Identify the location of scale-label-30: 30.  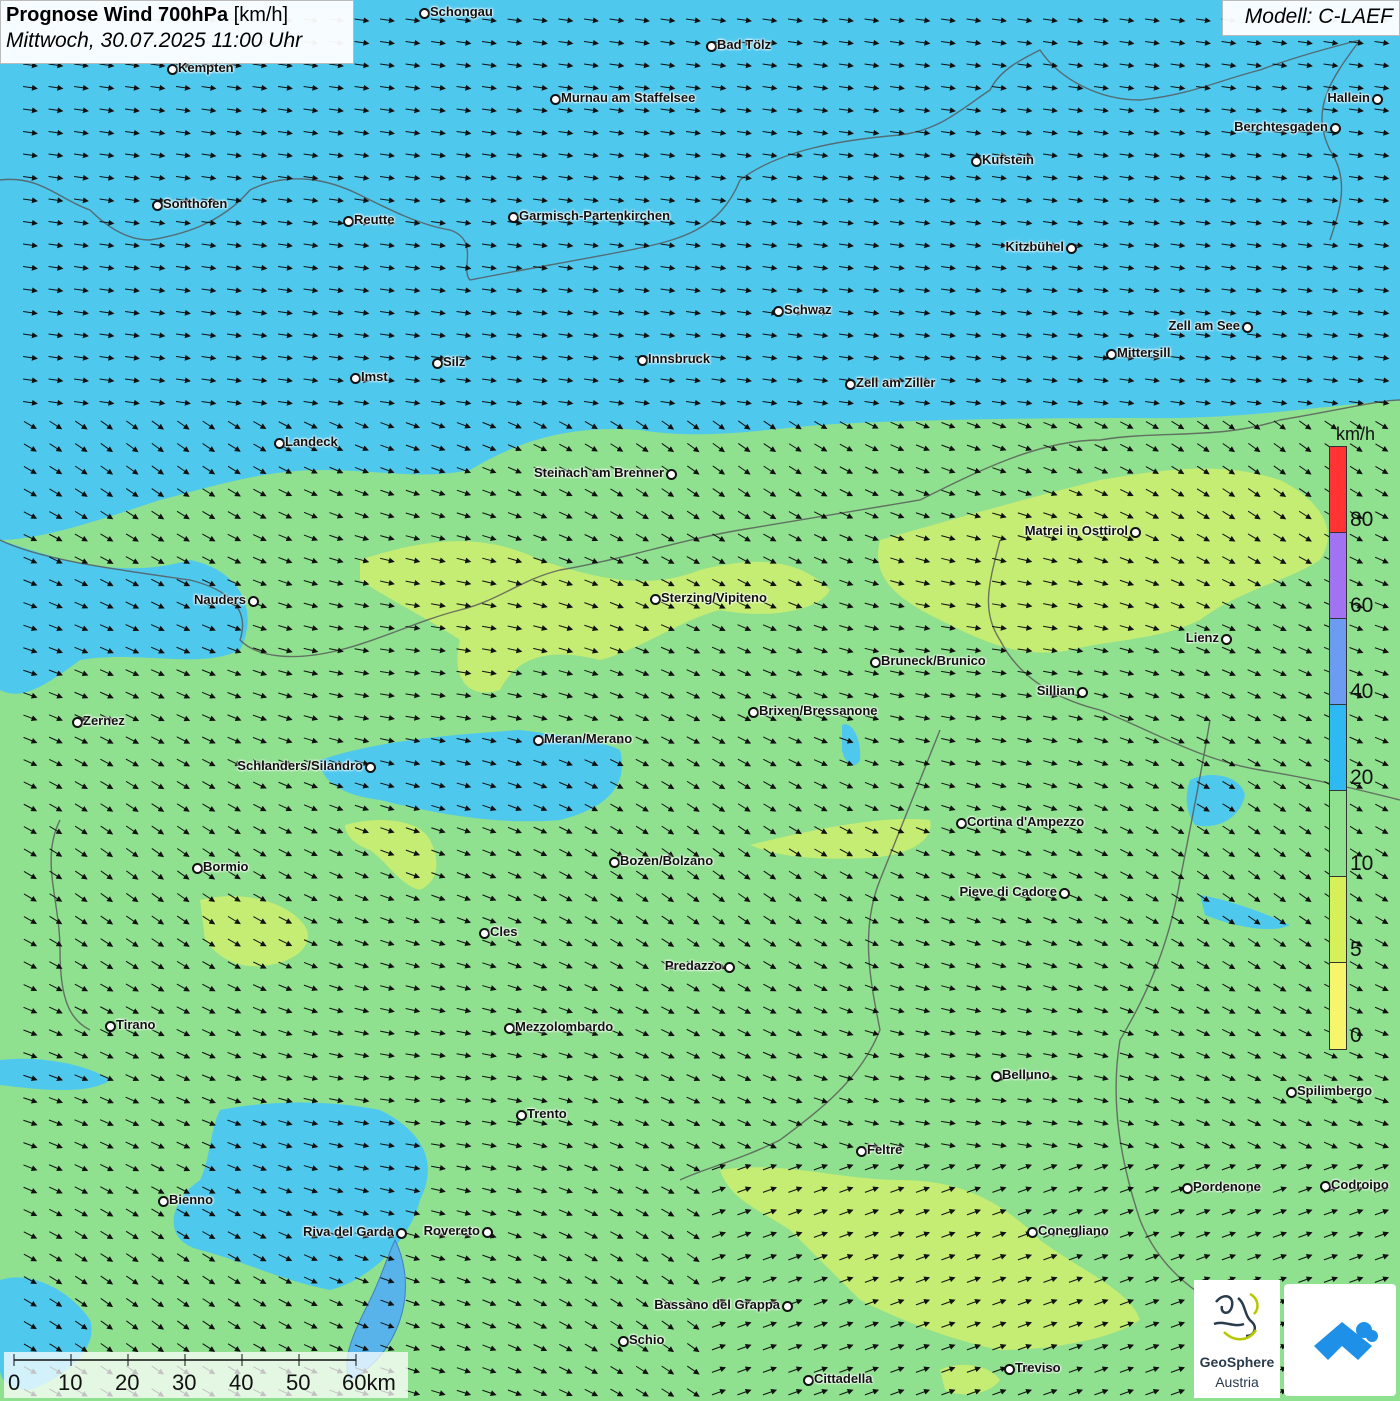
(184, 1382).